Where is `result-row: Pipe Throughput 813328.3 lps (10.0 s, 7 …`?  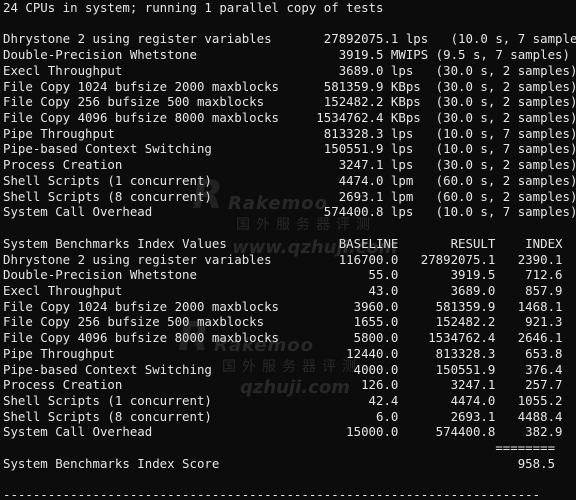 result-row: Pipe Throughput 813328.3 lps (10.0 s, 7 … is located at coordinates (289, 133).